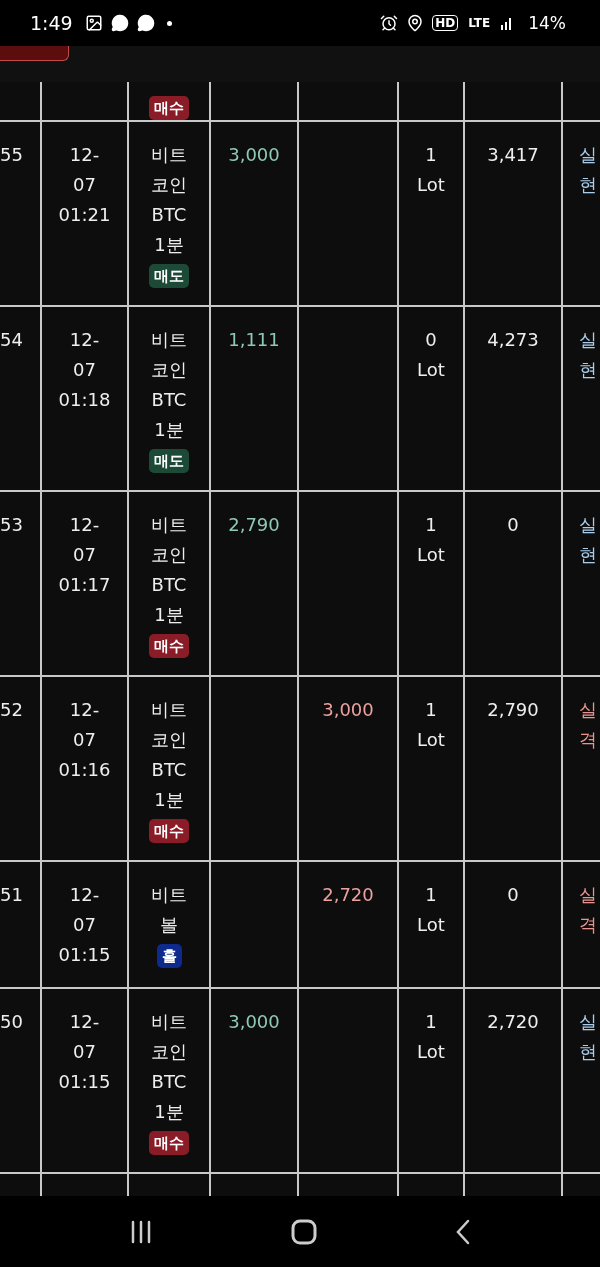 The width and height of the screenshot is (600, 1267). I want to click on trade-time: 01:16, so click(84, 770).